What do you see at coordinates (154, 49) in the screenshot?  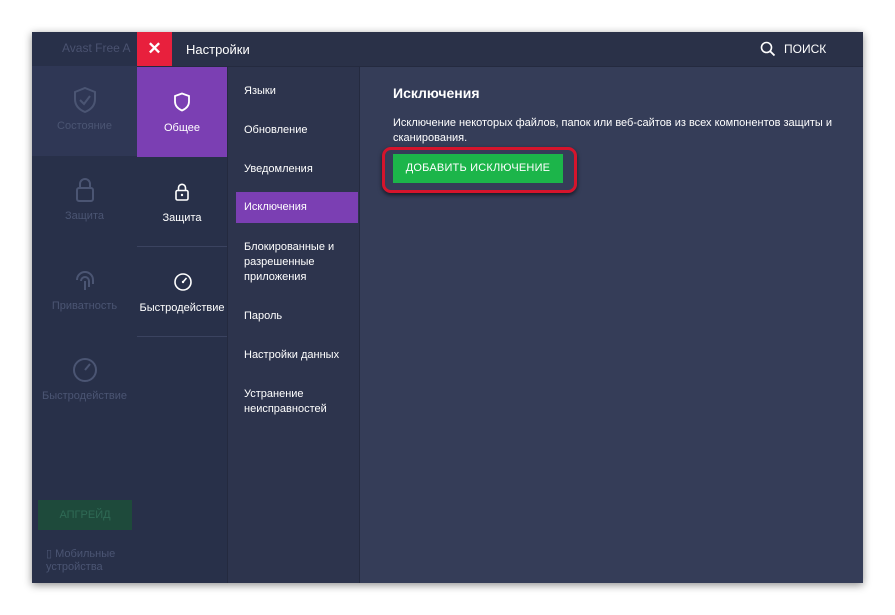 I see `close-button: ✕` at bounding box center [154, 49].